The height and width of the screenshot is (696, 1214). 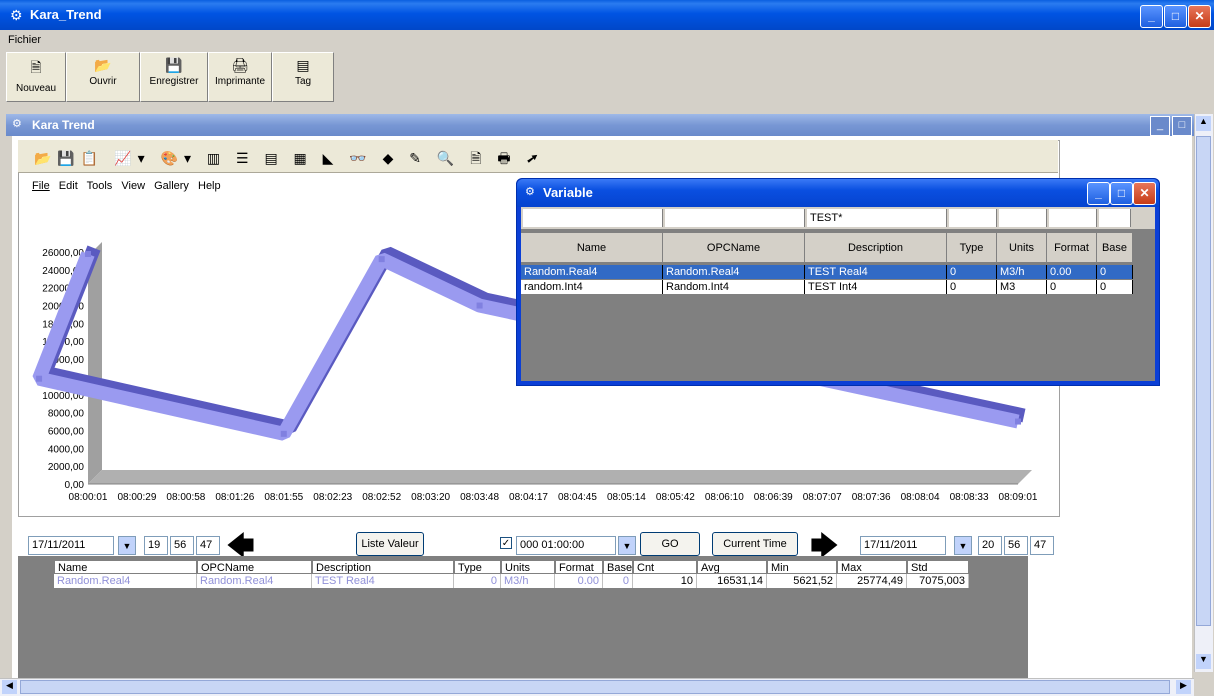 What do you see at coordinates (125, 581) in the screenshot?
I see `stats-cell: Random.Real4` at bounding box center [125, 581].